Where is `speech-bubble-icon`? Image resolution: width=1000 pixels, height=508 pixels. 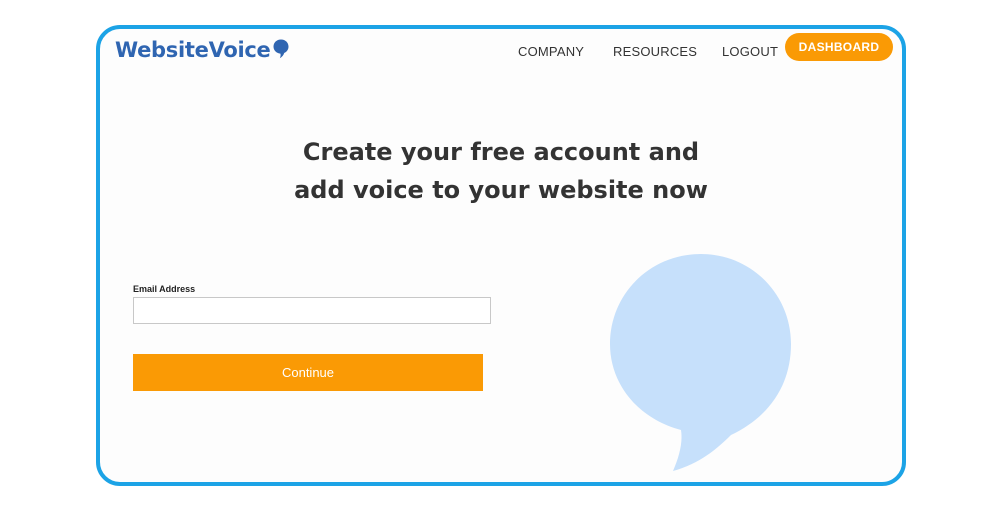 speech-bubble-icon is located at coordinates (281, 49).